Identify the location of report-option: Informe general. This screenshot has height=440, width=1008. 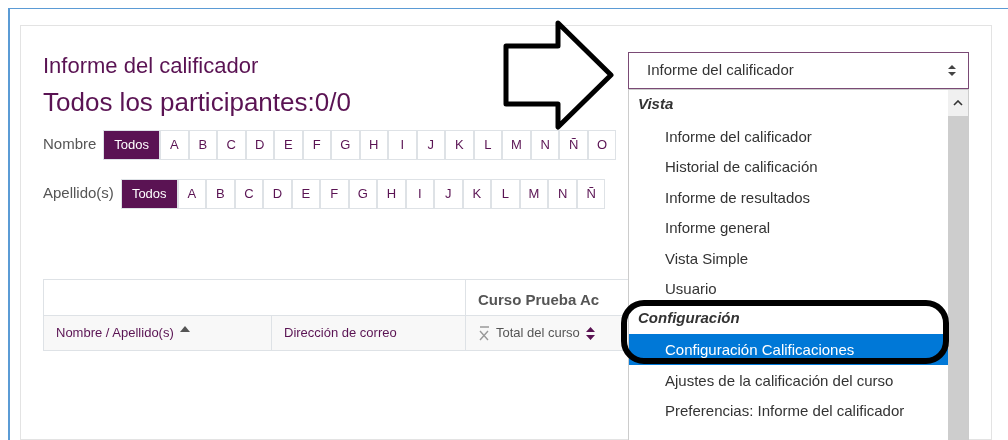
(788, 227).